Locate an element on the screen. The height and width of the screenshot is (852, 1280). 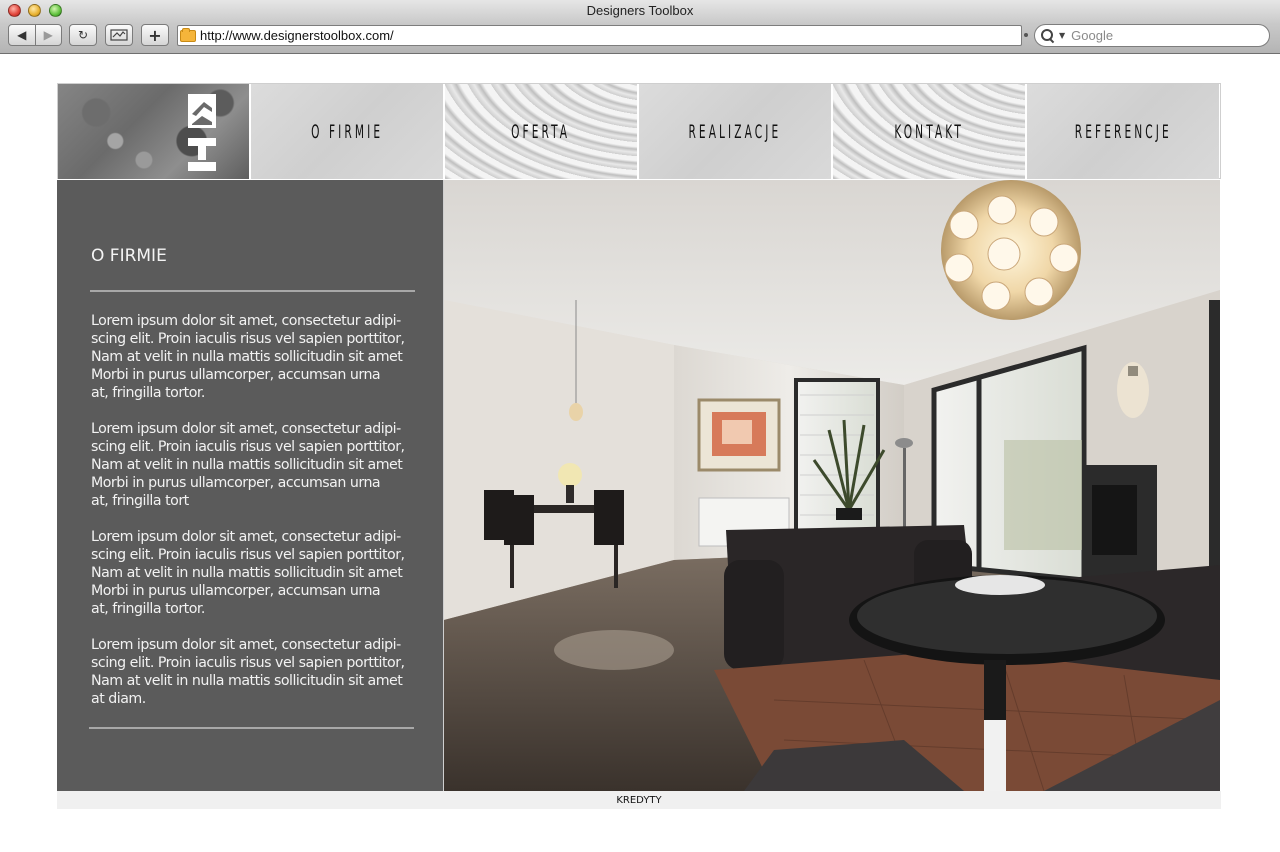
snapback-icon is located at coordinates (119, 35).